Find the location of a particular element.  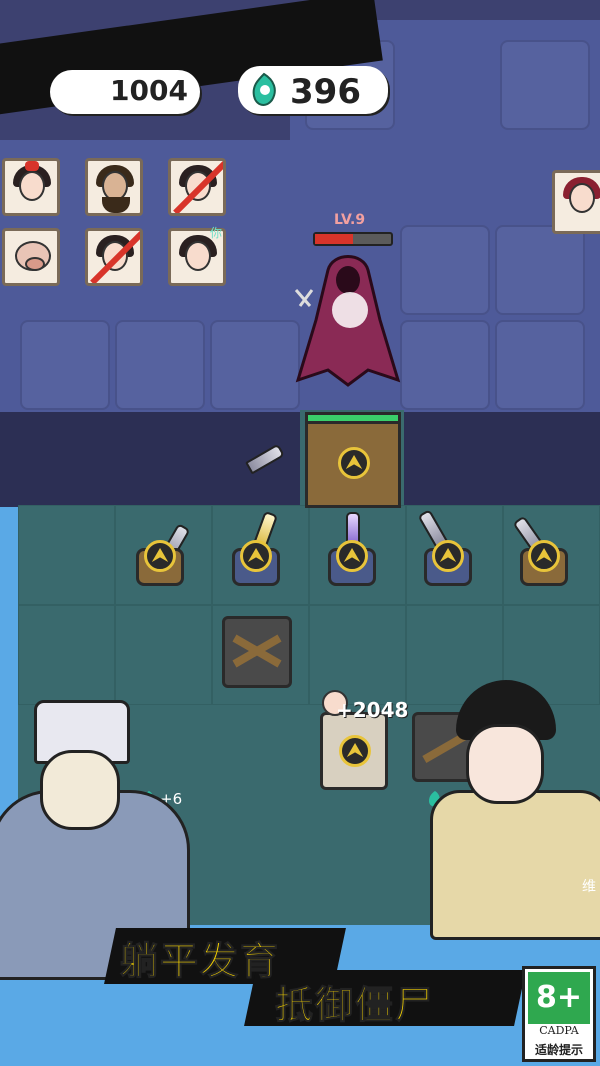

enemy-level-label: LV.9 is located at coordinates (350, 220).